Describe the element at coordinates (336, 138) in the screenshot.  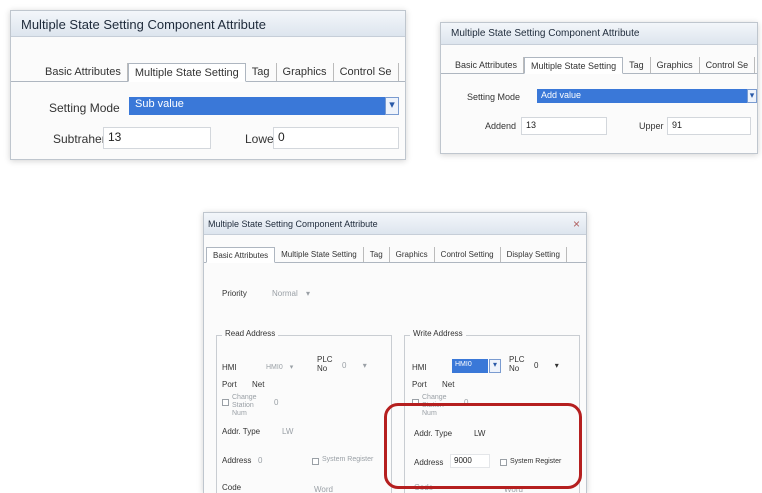
I see `lower-input: 0` at that location.